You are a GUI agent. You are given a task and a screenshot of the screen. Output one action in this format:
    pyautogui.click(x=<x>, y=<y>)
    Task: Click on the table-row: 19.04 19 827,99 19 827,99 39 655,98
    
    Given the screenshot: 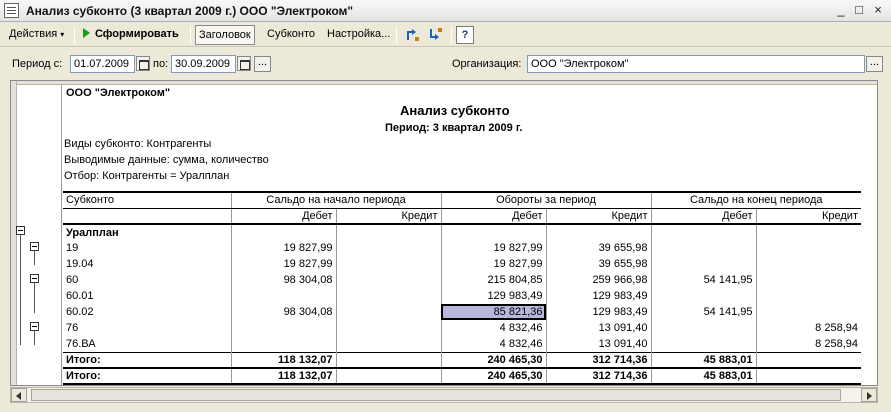 What is the action you would take?
    pyautogui.click(x=462, y=264)
    